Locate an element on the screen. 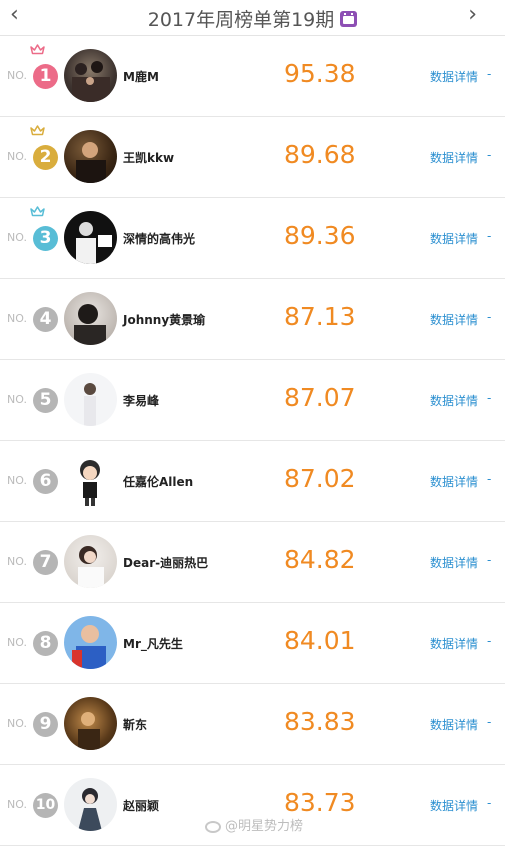 The image size is (505, 846). user-name: Dear-迪丽热巴 is located at coordinates (165, 562).